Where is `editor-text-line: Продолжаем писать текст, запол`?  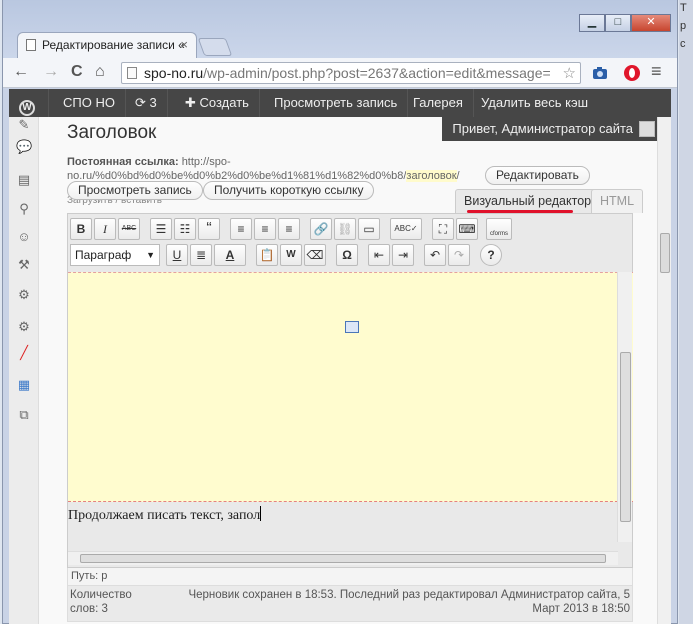
editor-text-line: Продолжаем писать текст, запол is located at coordinates (165, 515).